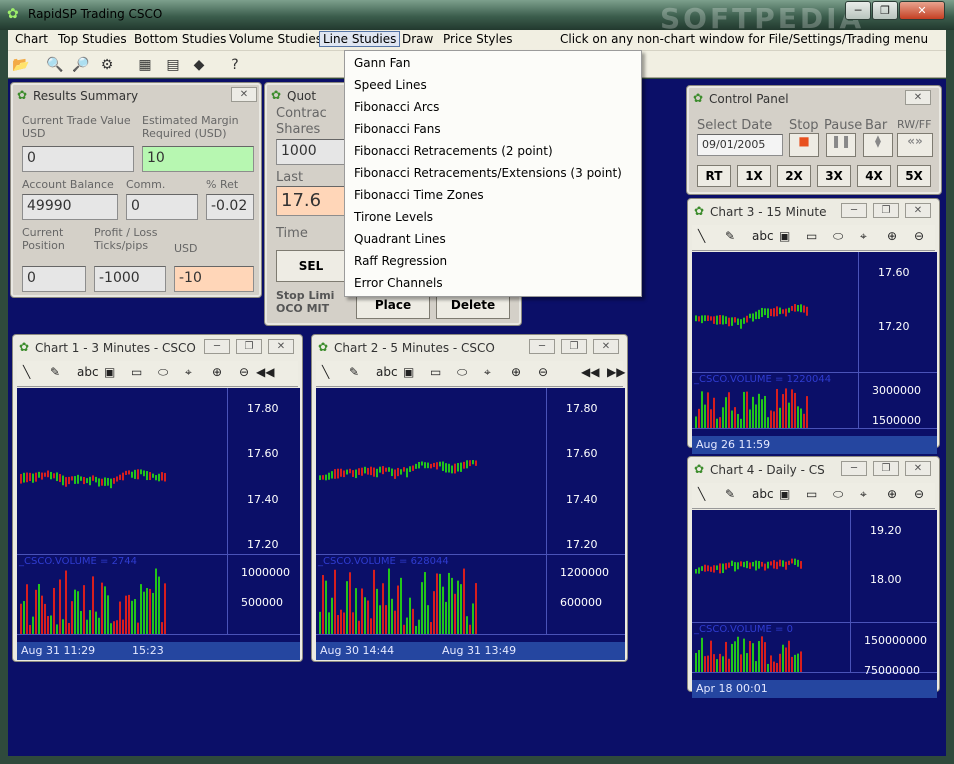 This screenshot has width=954, height=764. What do you see at coordinates (915, 145) in the screenshot?
I see `rewind-forward-button: «»` at bounding box center [915, 145].